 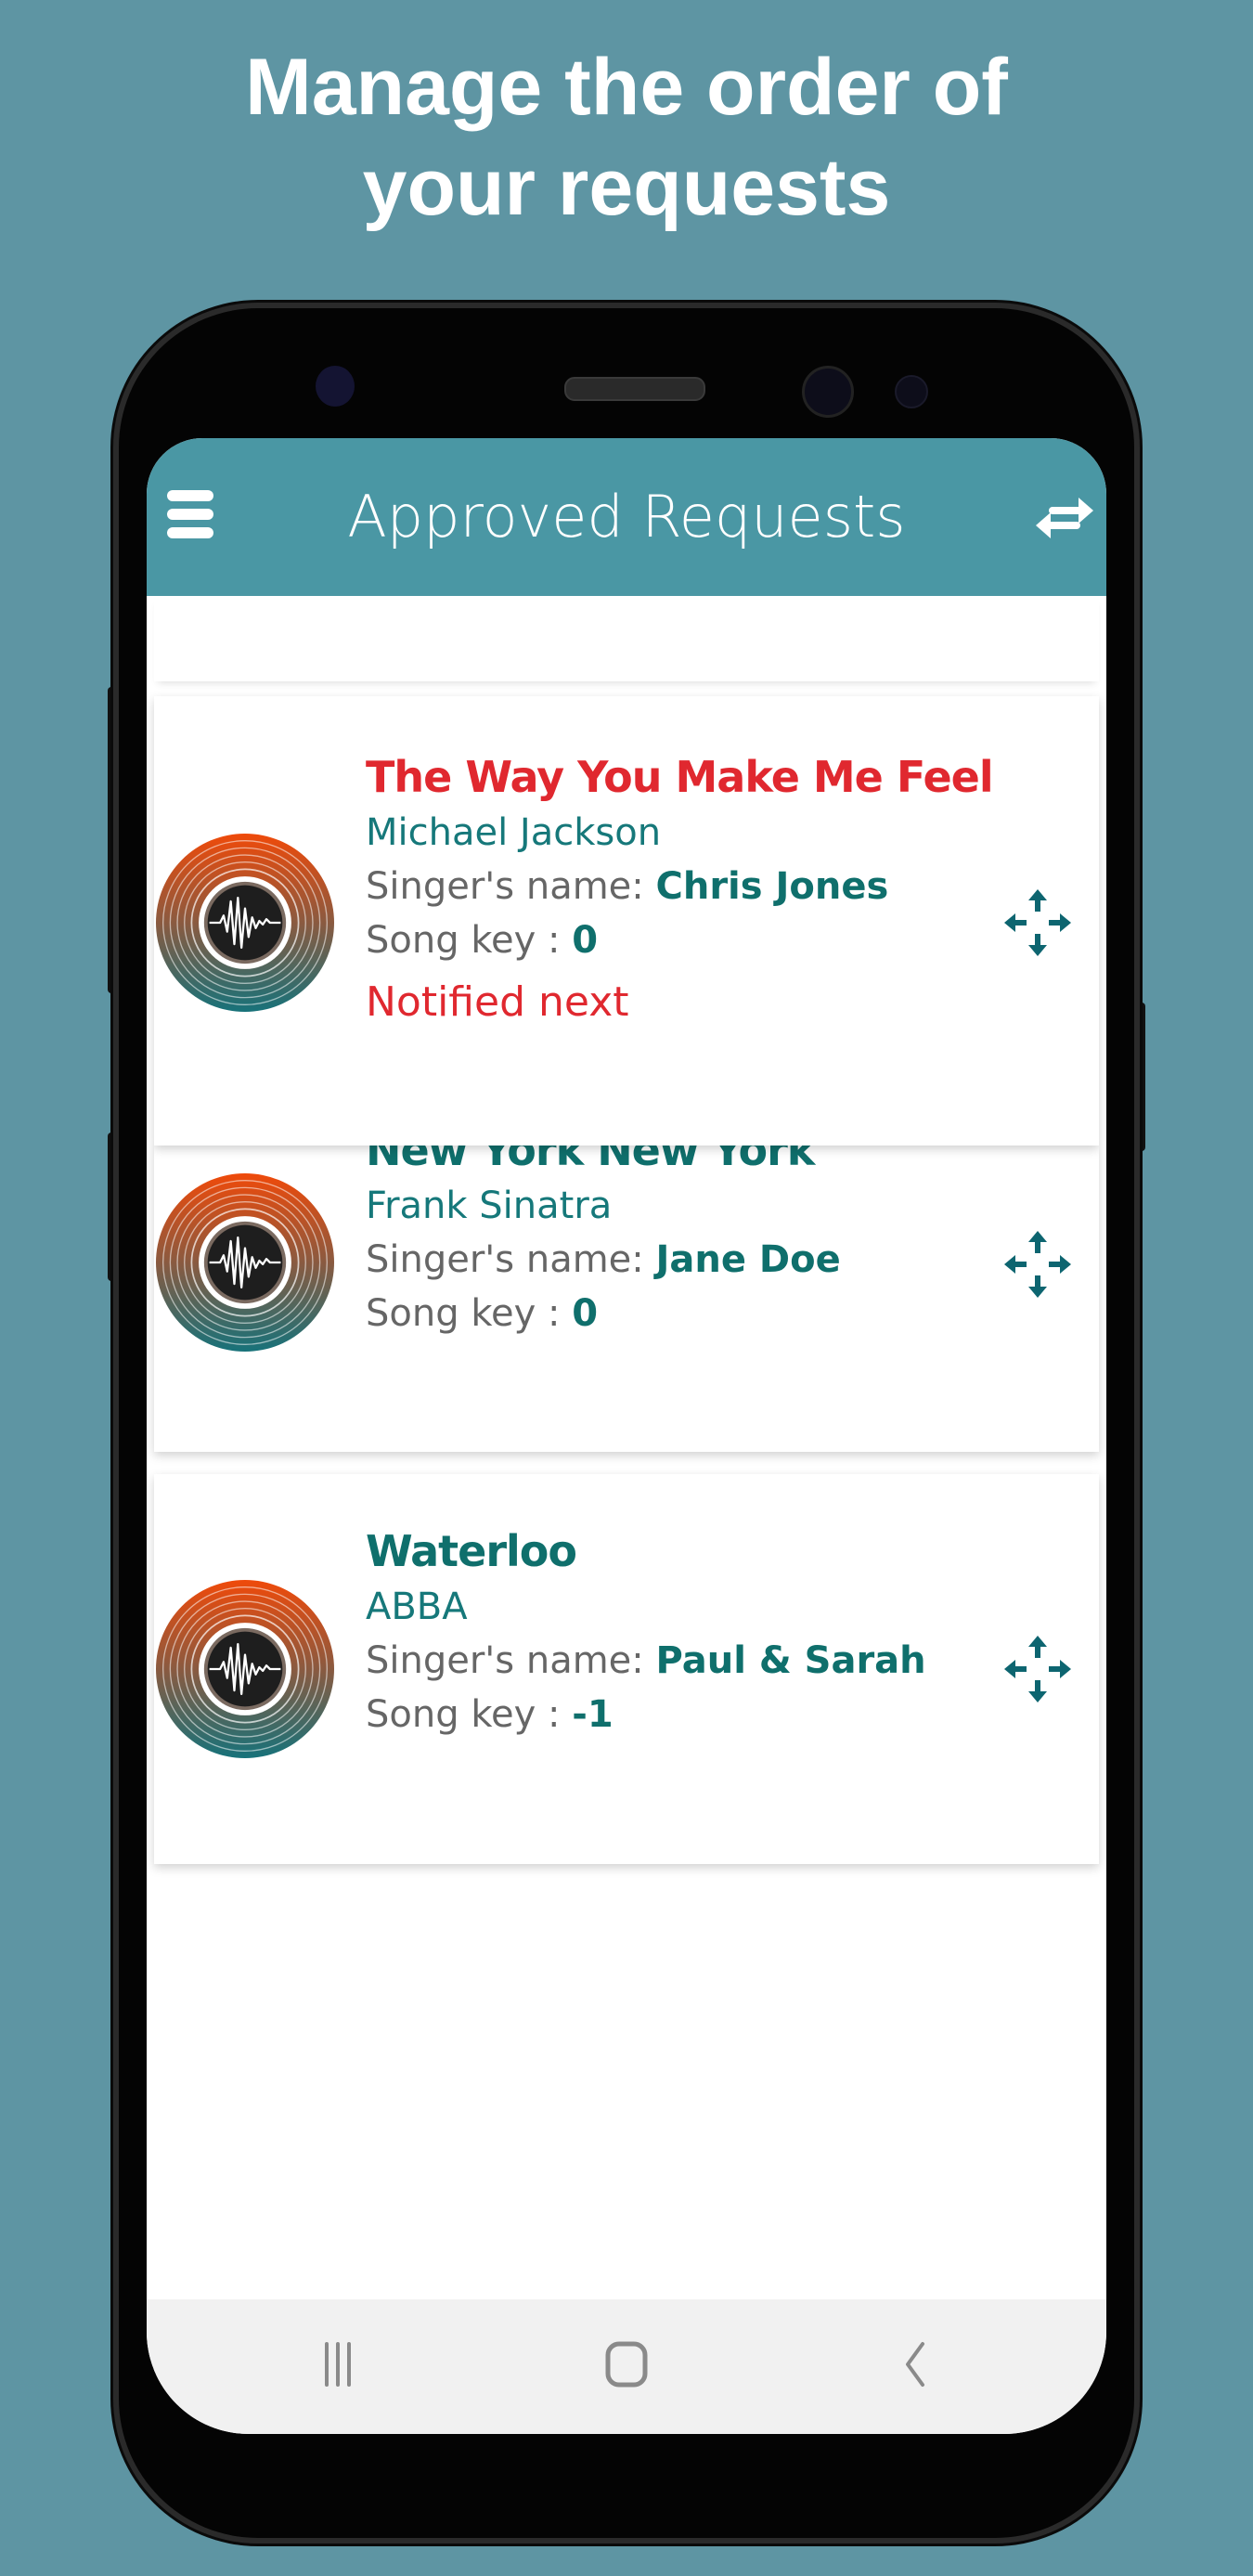 What do you see at coordinates (680, 777) in the screenshot?
I see `song-title: The Way You Make Me Feel` at bounding box center [680, 777].